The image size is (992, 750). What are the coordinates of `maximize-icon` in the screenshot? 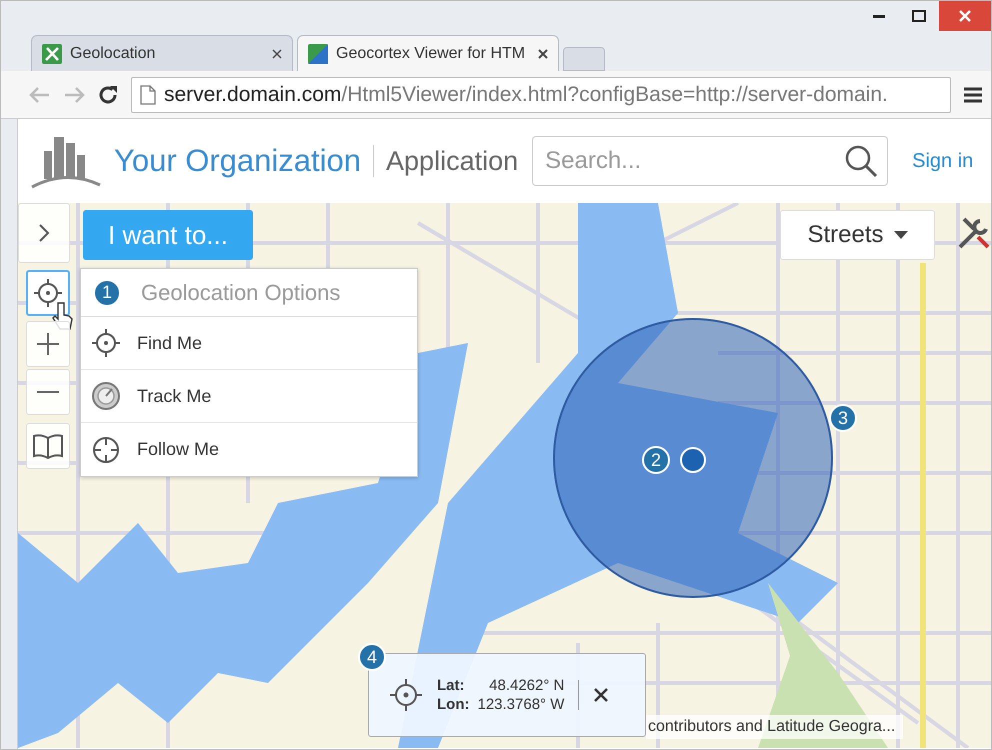 It's located at (919, 16).